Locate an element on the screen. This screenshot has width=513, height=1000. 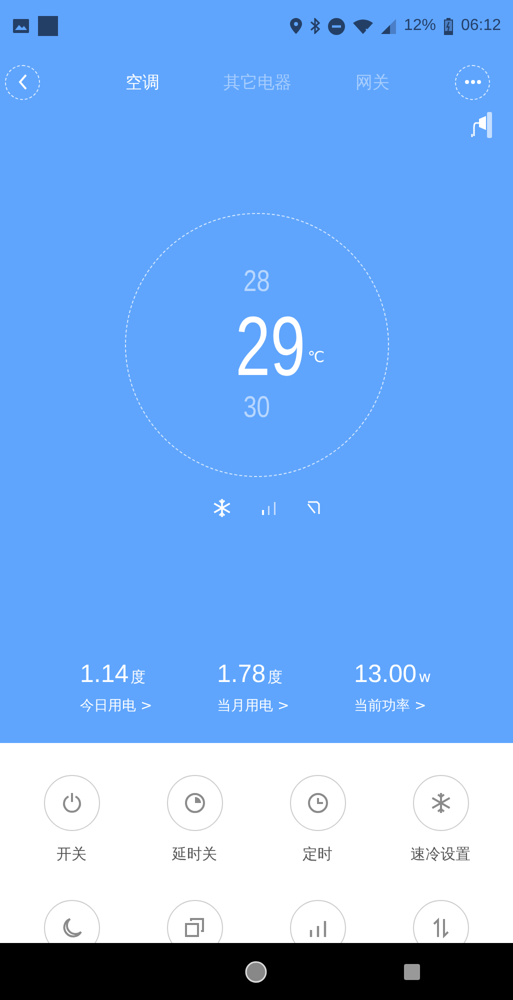
clock-time: 06:12 is located at coordinates (480, 26).